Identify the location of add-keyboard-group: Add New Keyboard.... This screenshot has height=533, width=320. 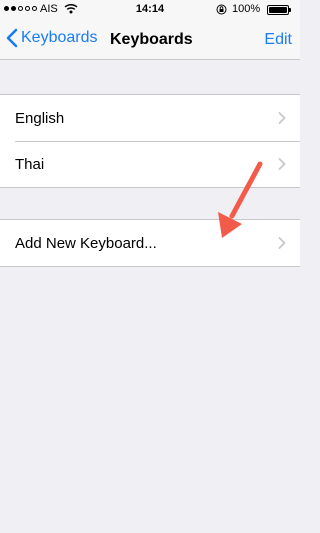
(150, 243).